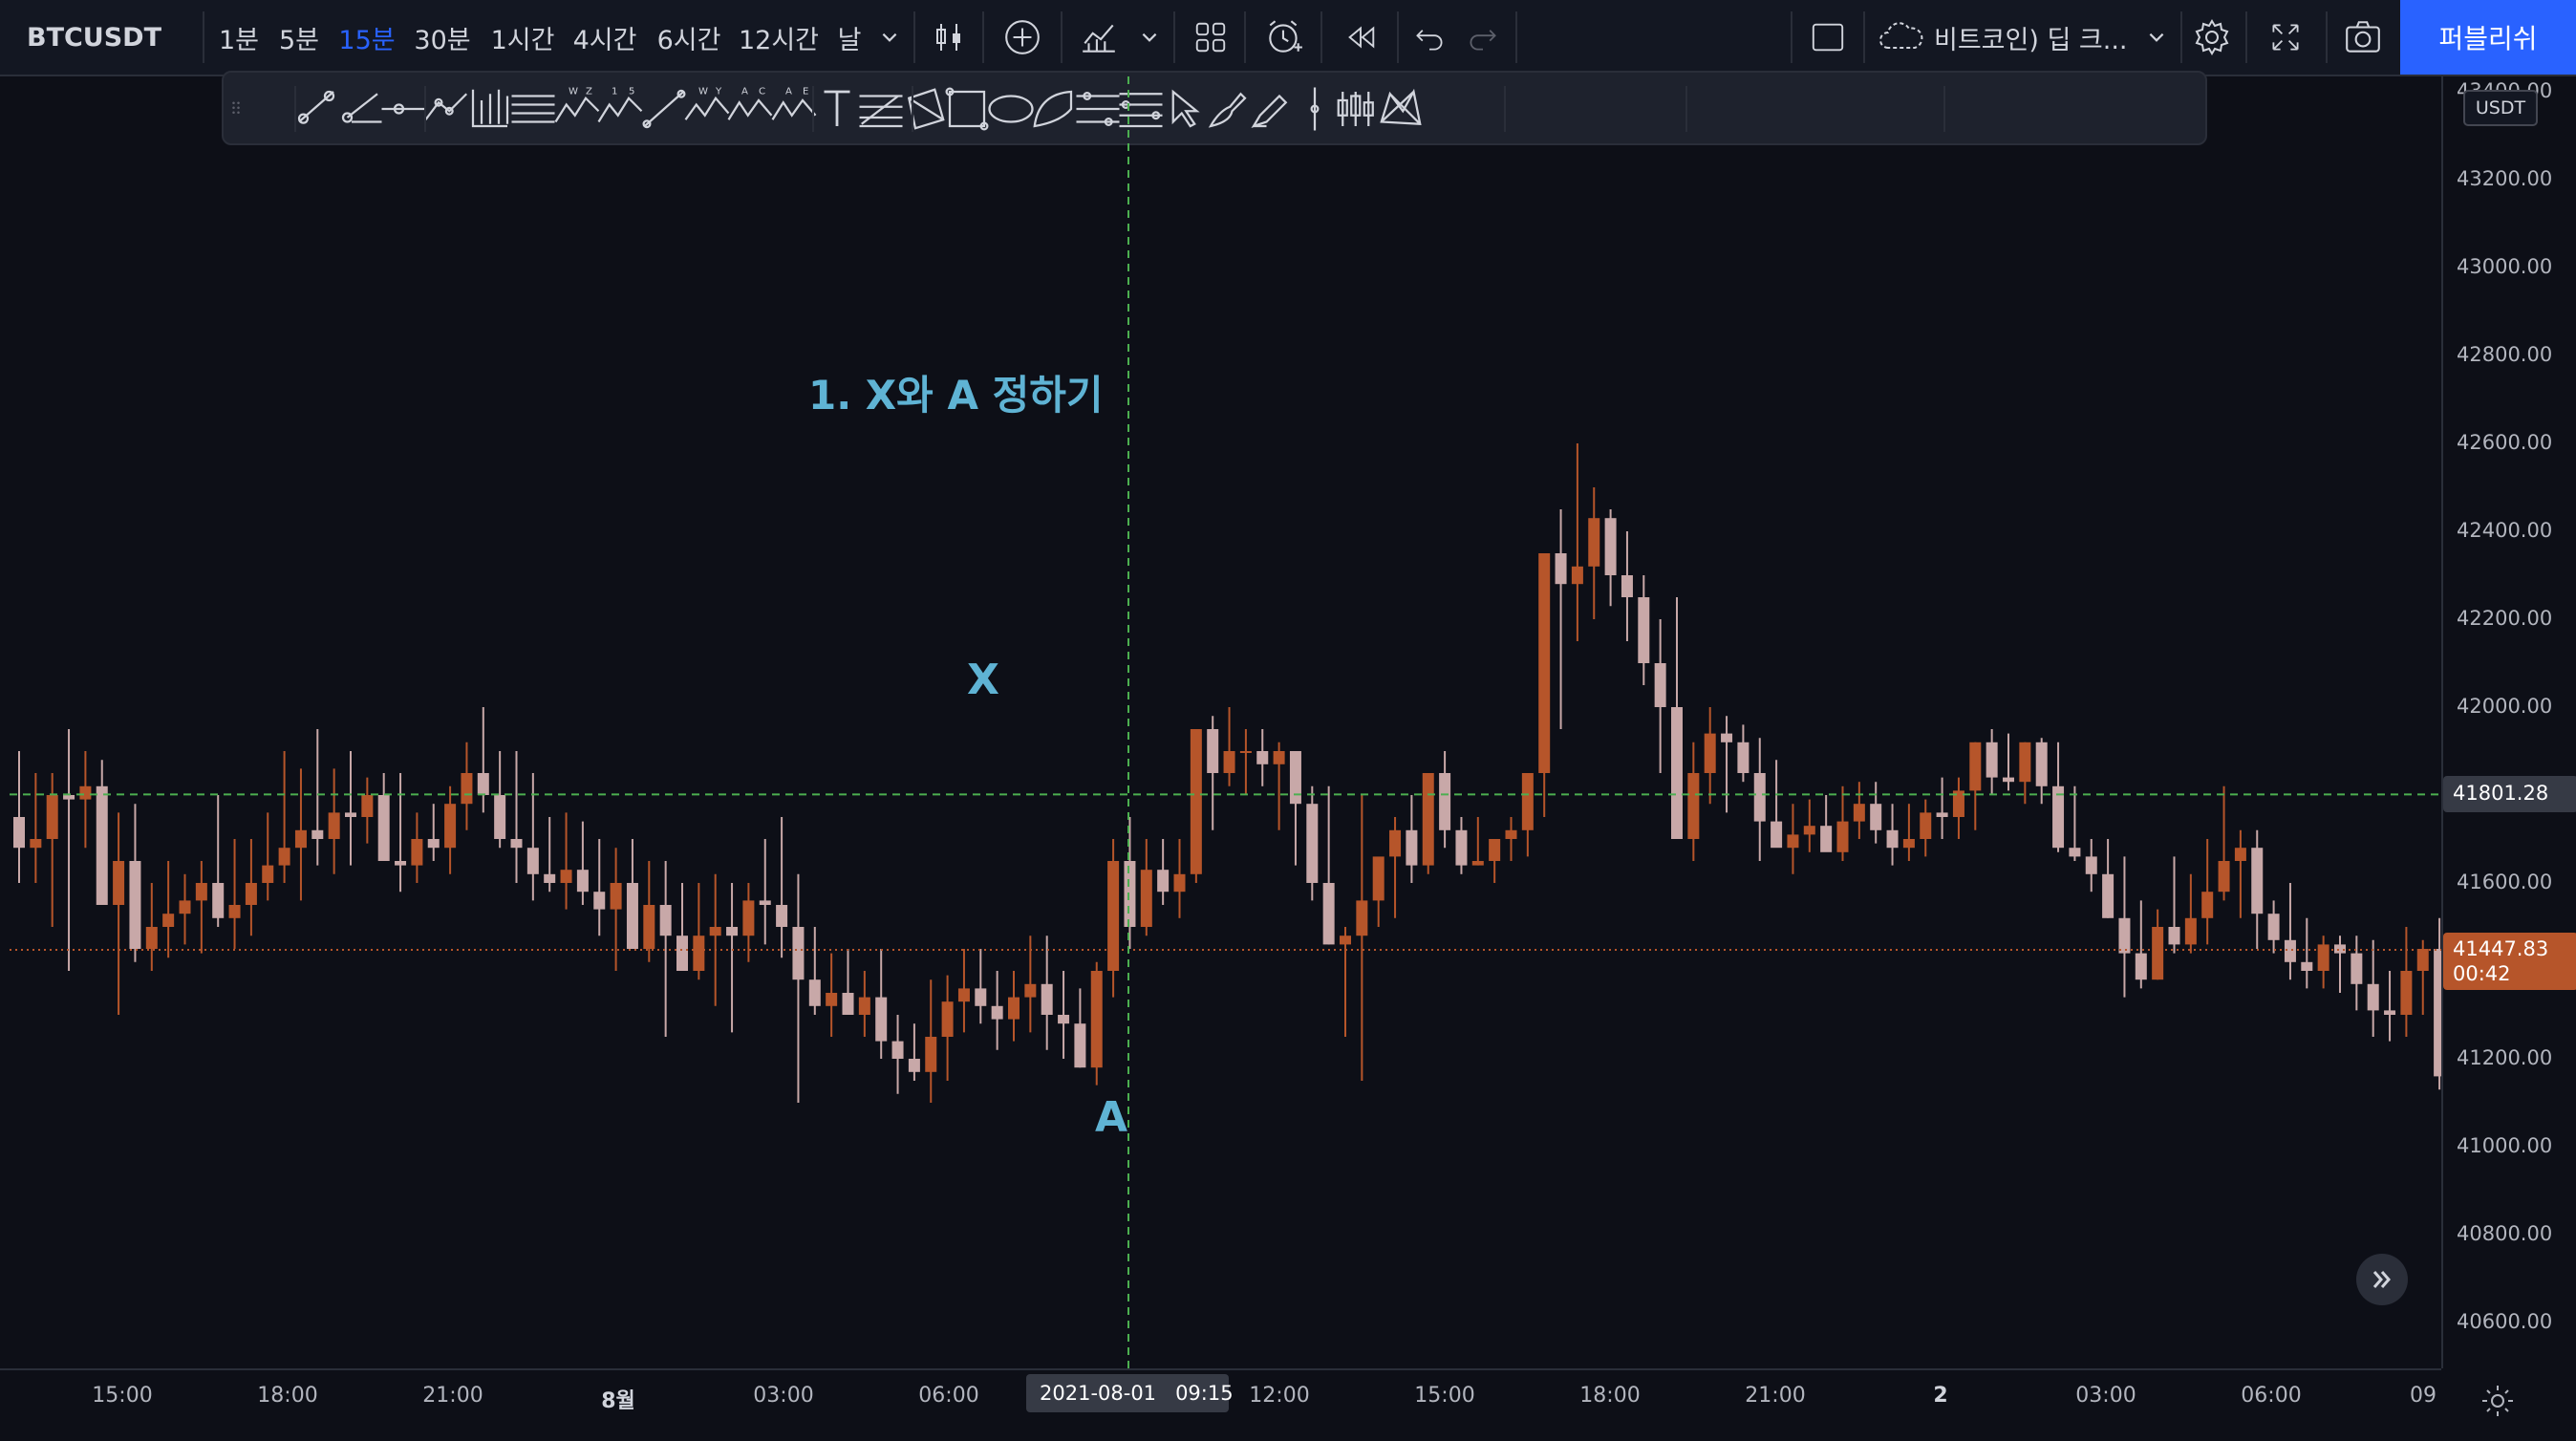 The image size is (2576, 1441). What do you see at coordinates (1901, 35) in the screenshot?
I see `cloud-icon` at bounding box center [1901, 35].